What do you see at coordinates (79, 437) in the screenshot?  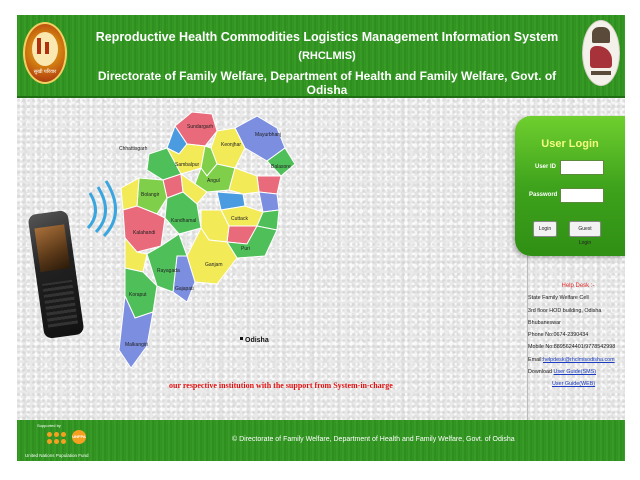 I see `unfpa-emblem: UNFPA` at bounding box center [79, 437].